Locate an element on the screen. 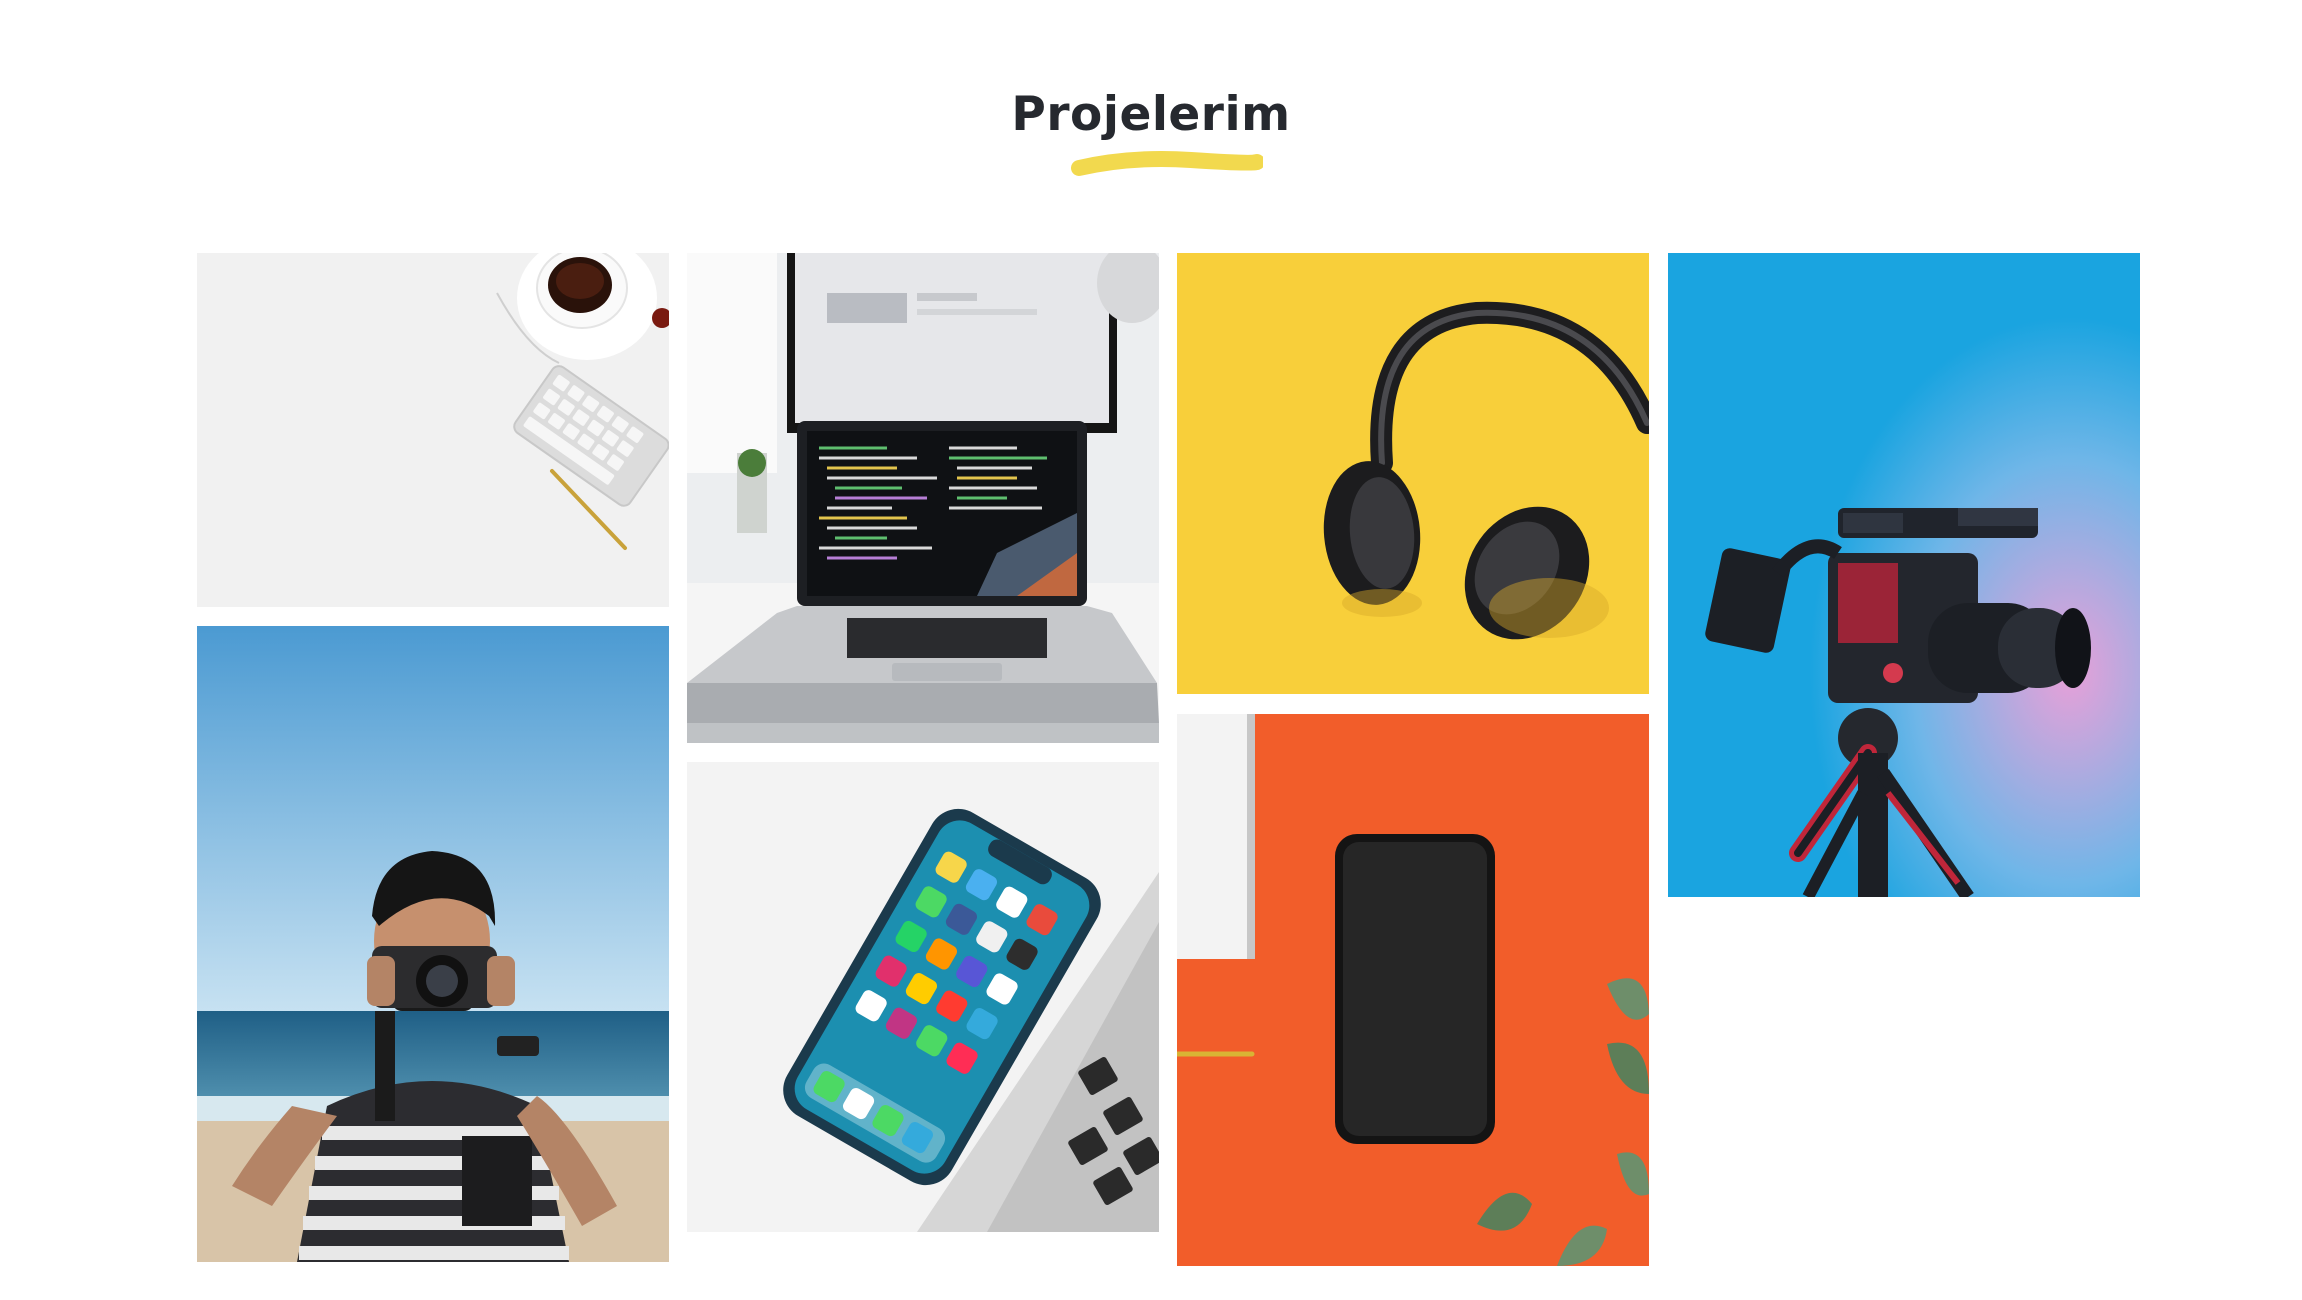 Image resolution: width=2302 pixels, height=1300 pixels. gallery-item-iphone is located at coordinates (923, 997).